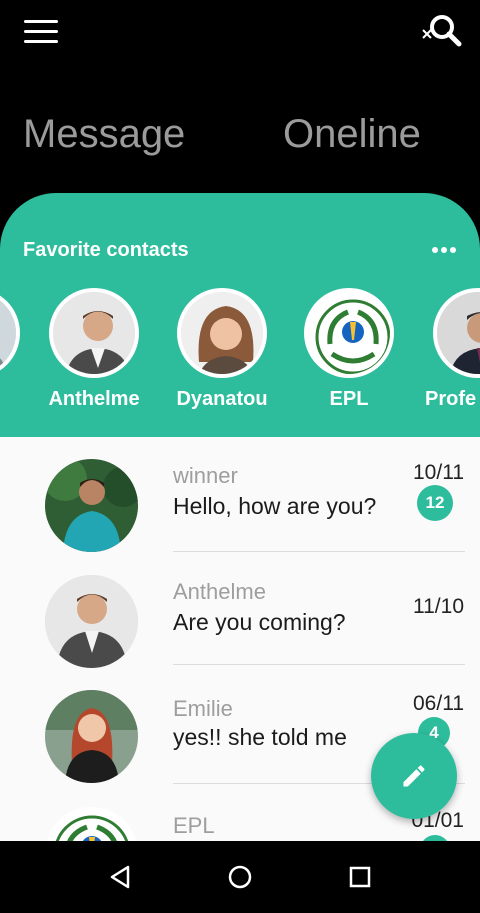  Describe the element at coordinates (435, 503) in the screenshot. I see `unread-count-badge: 12` at that location.